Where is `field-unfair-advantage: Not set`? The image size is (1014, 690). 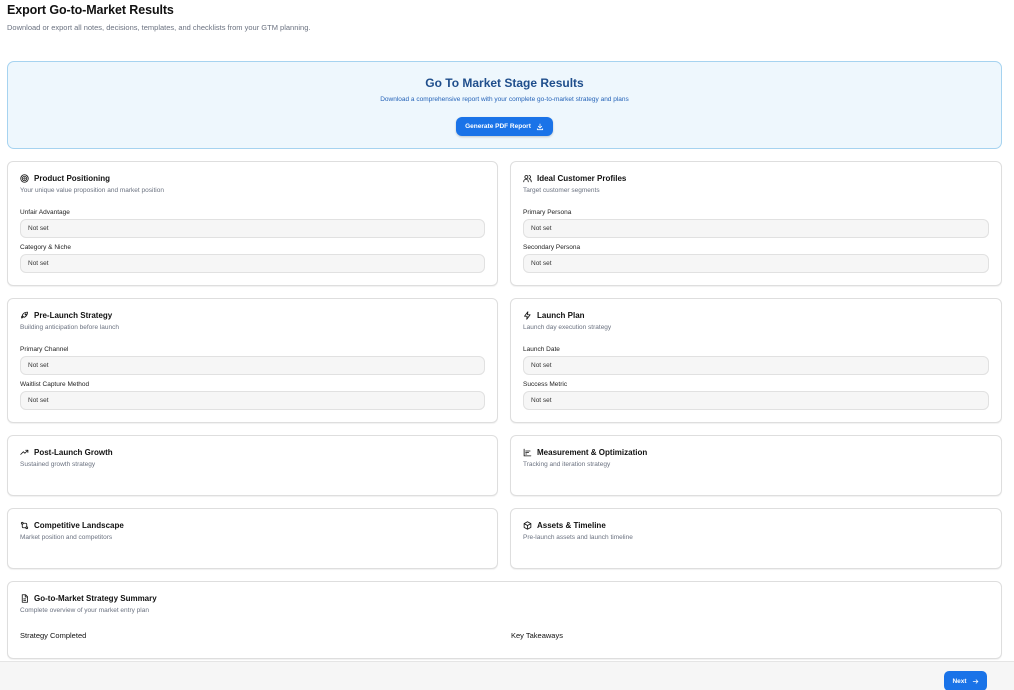
field-unfair-advantage: Not set is located at coordinates (252, 228).